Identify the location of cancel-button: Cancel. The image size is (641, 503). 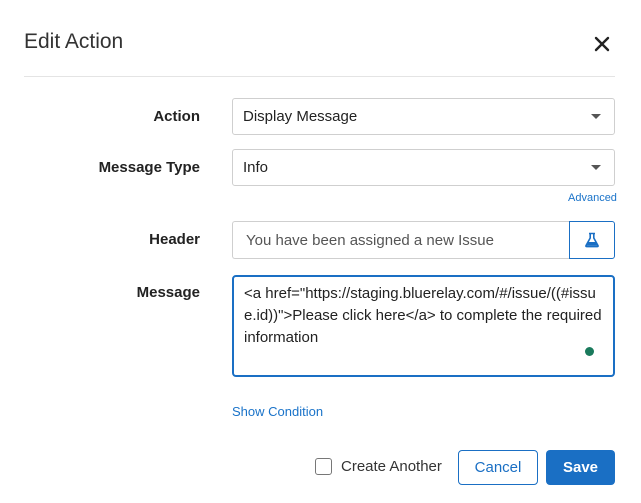
(498, 467).